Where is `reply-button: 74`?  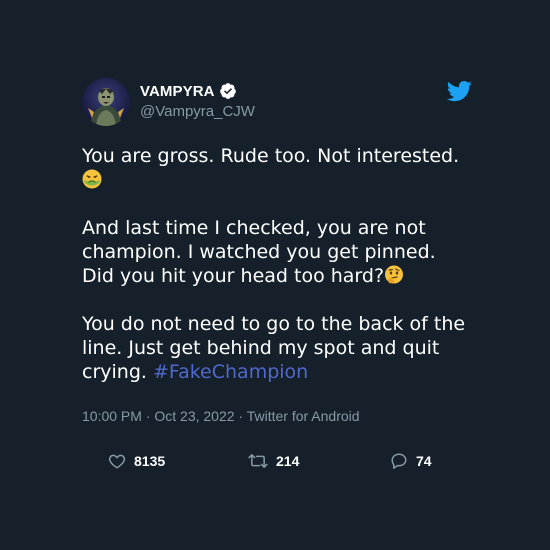 reply-button: 74 is located at coordinates (411, 461).